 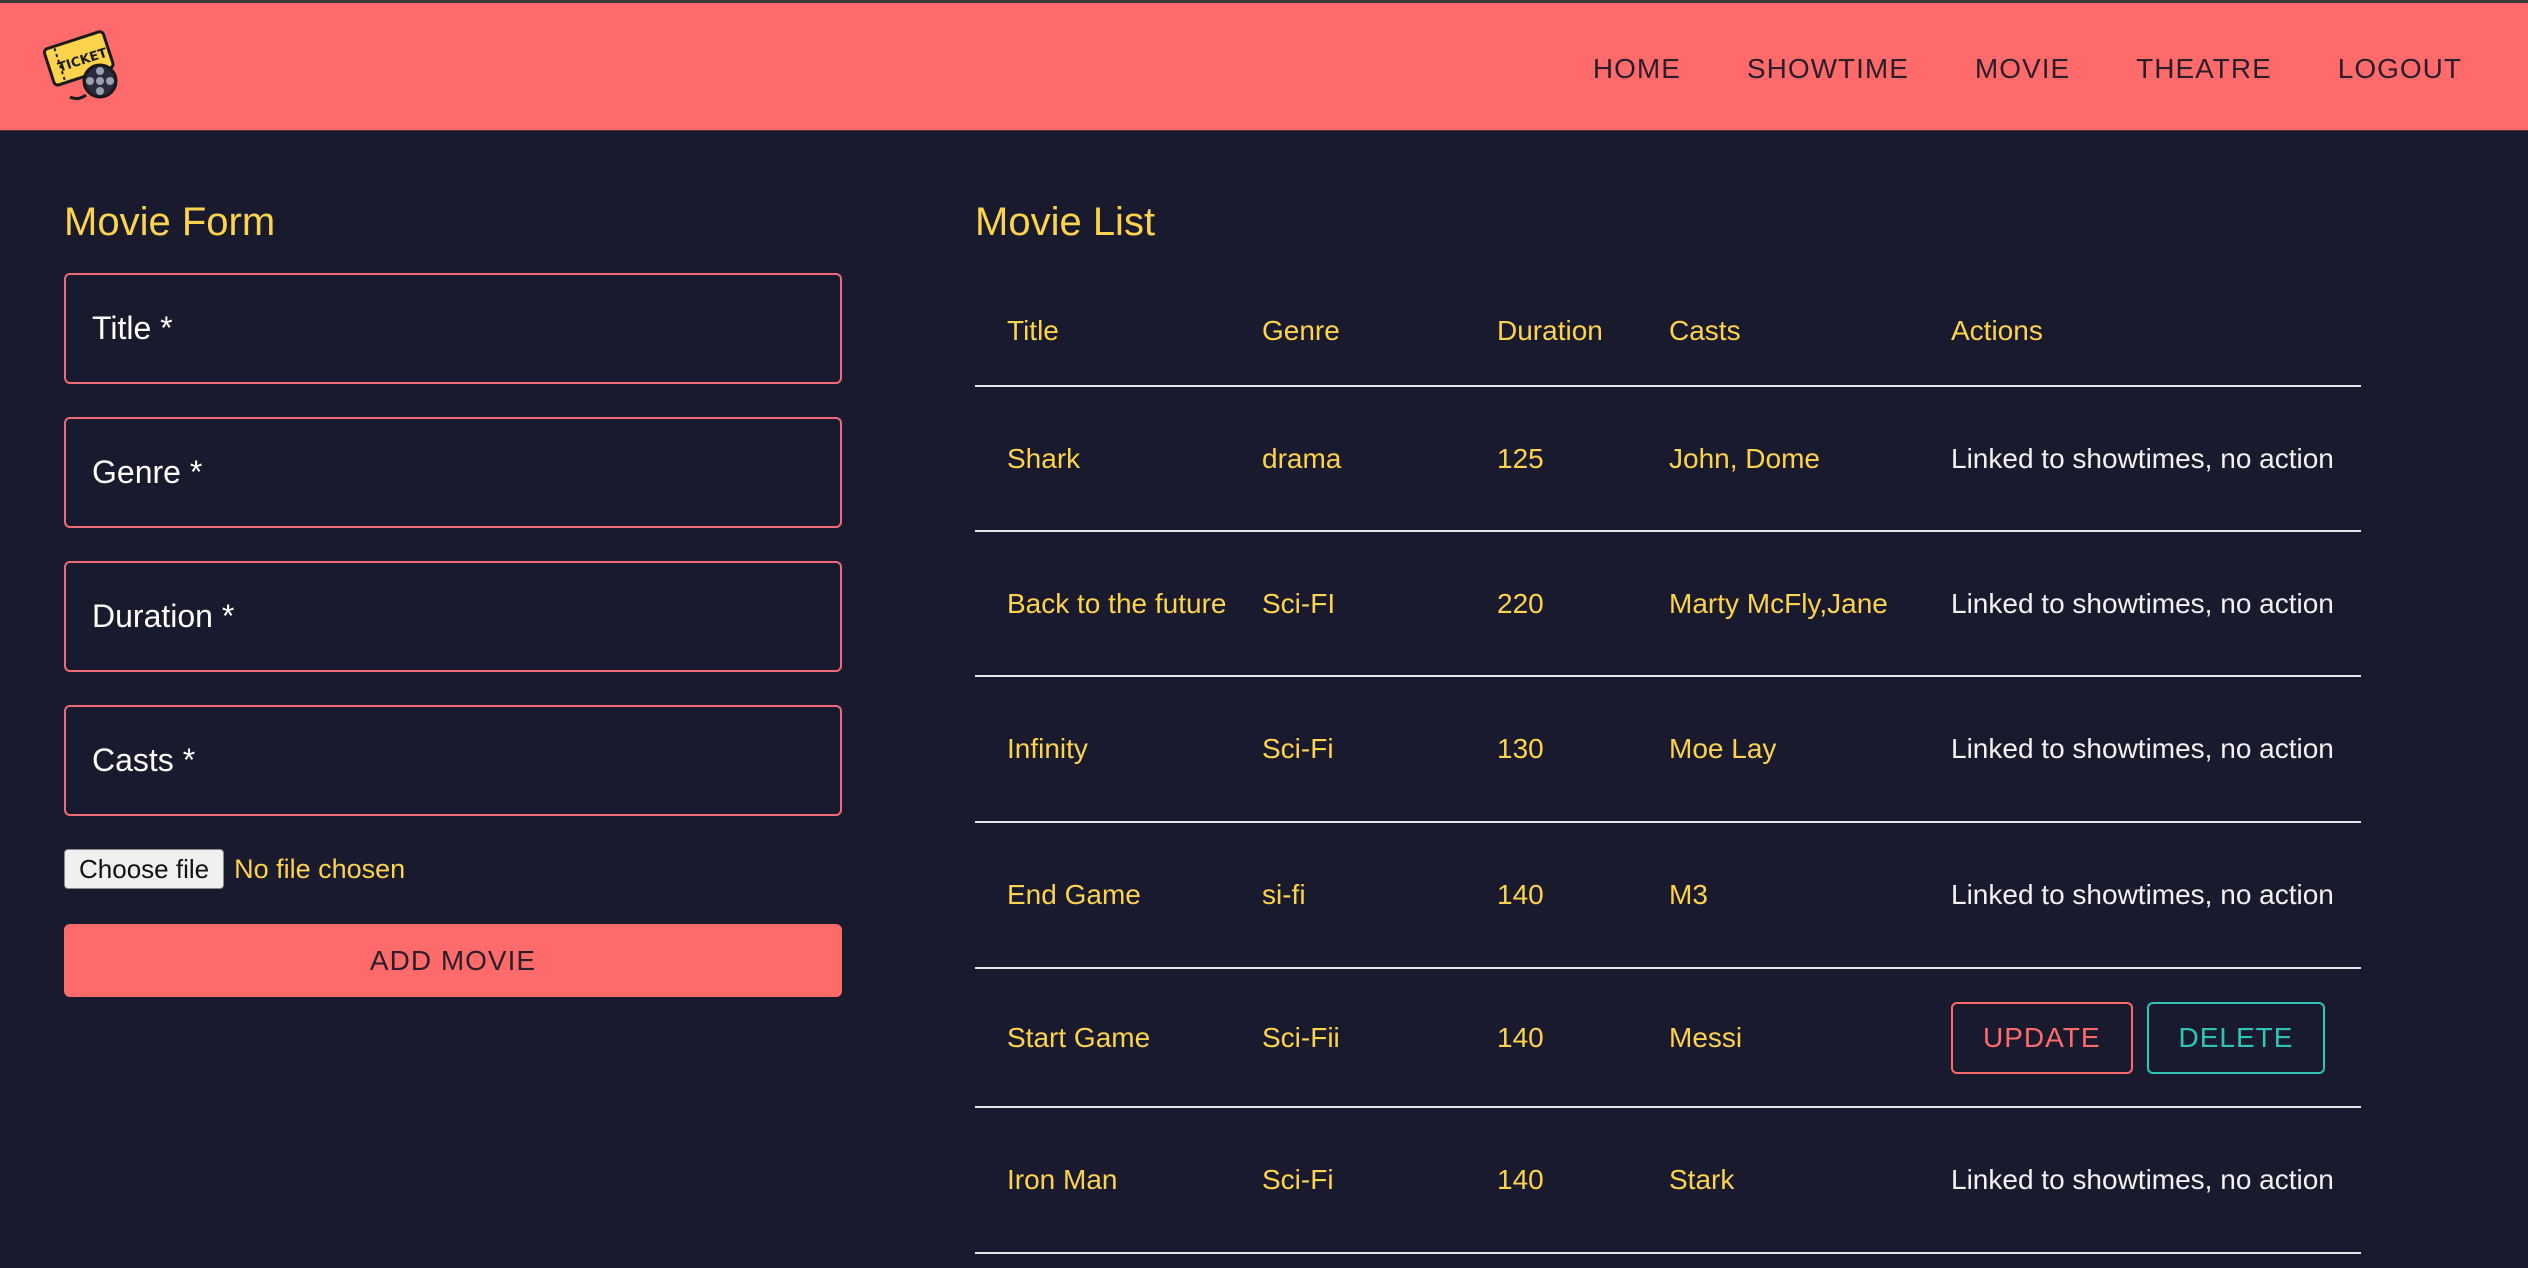 I want to click on cell-duration: 220, so click(x=1551, y=604).